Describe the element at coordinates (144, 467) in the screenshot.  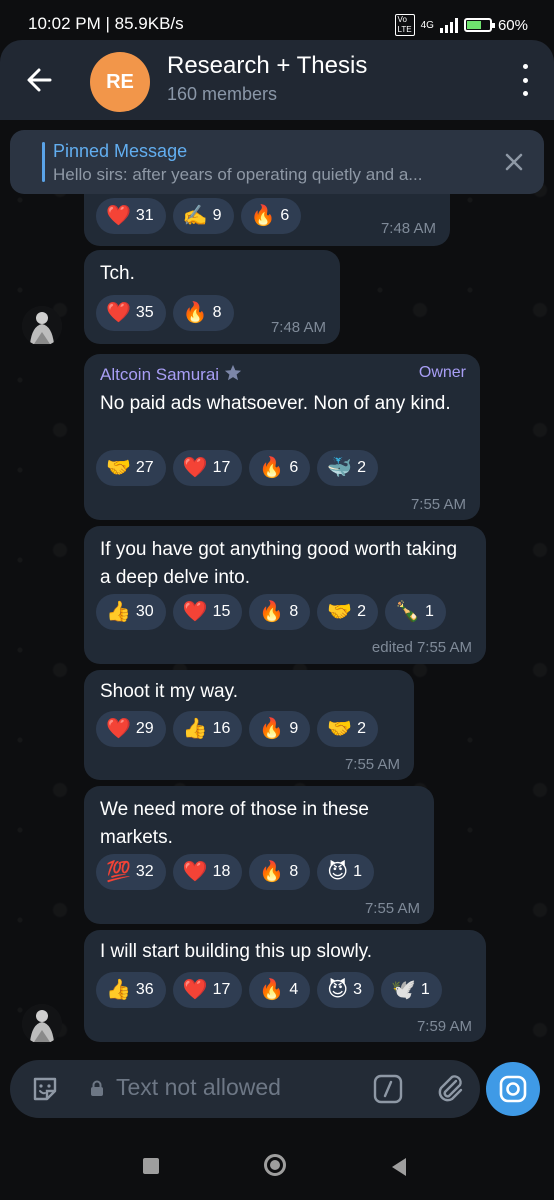
I see `reaction-count: 27` at that location.